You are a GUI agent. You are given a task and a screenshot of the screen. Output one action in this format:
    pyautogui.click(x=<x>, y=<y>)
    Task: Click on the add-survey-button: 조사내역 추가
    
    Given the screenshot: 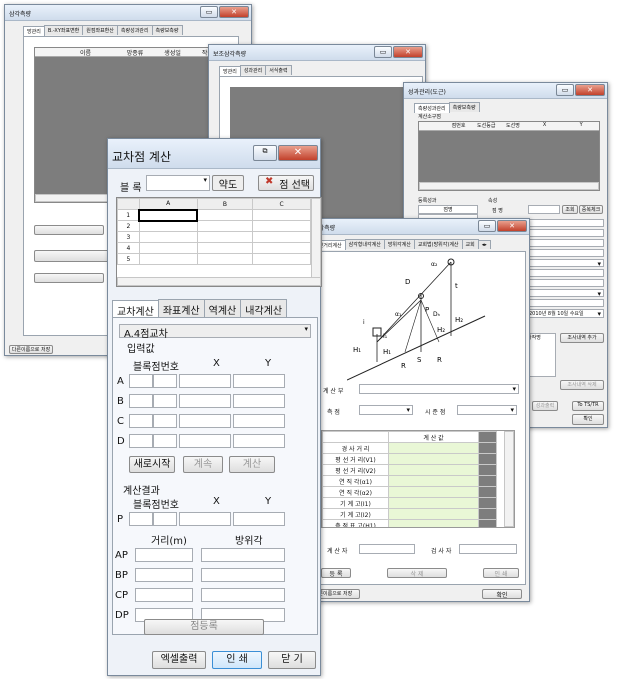 What is the action you would take?
    pyautogui.click(x=582, y=338)
    